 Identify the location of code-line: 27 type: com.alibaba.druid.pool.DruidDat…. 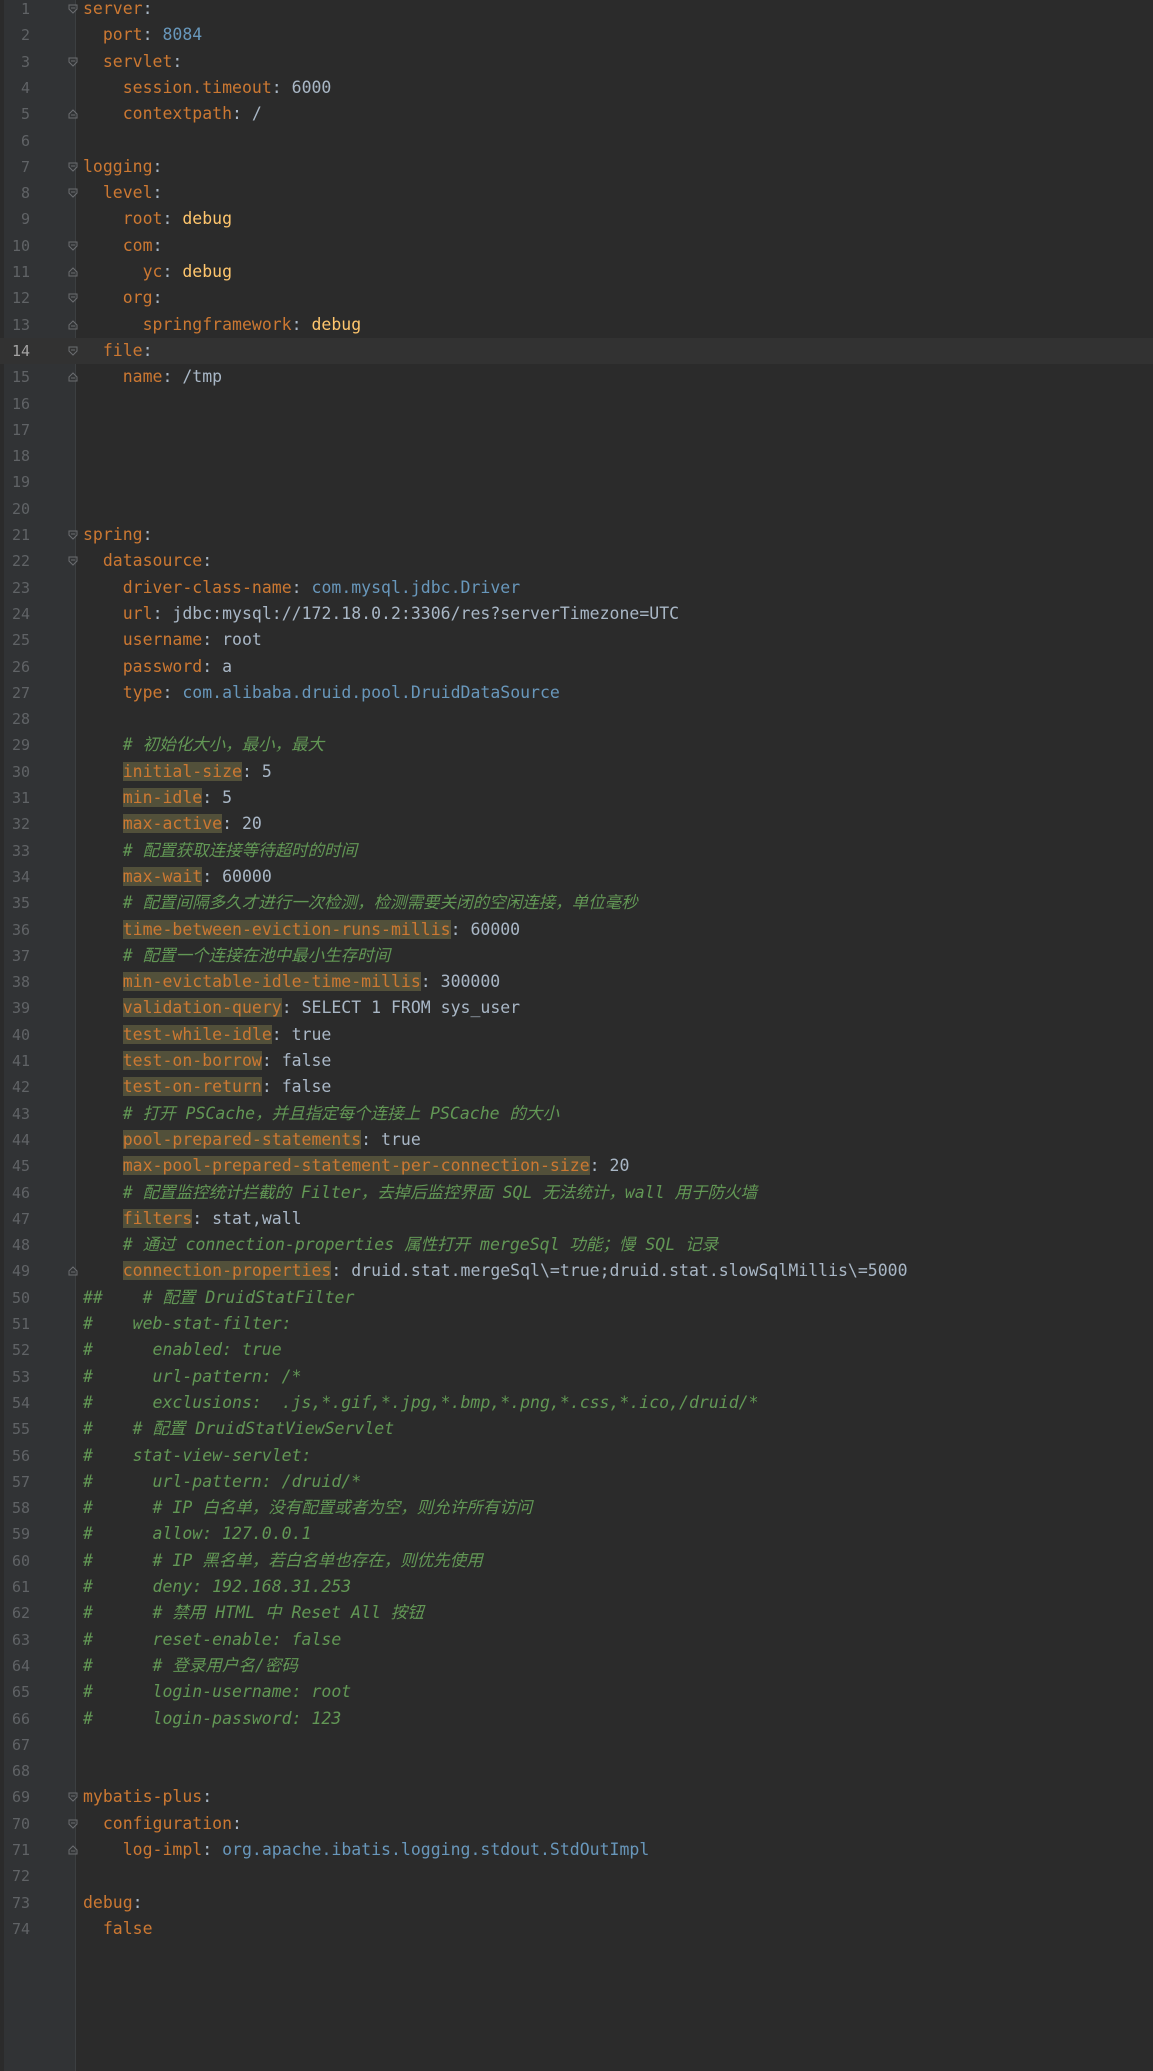
(576, 693).